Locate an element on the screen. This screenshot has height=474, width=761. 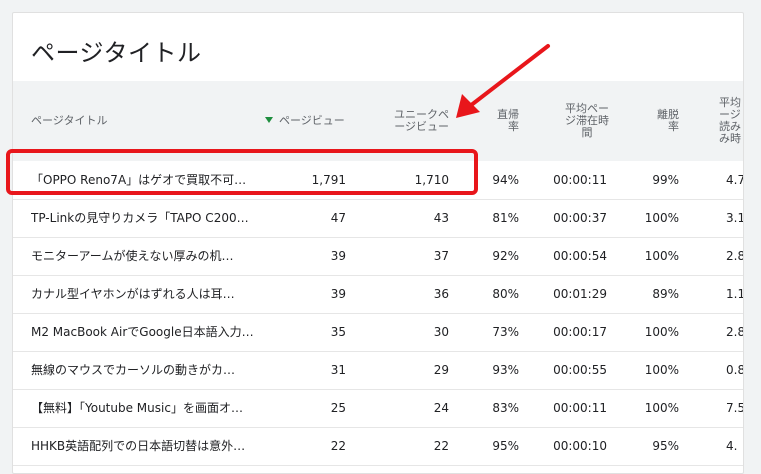
annotation-arrow-icon is located at coordinates (503, 81).